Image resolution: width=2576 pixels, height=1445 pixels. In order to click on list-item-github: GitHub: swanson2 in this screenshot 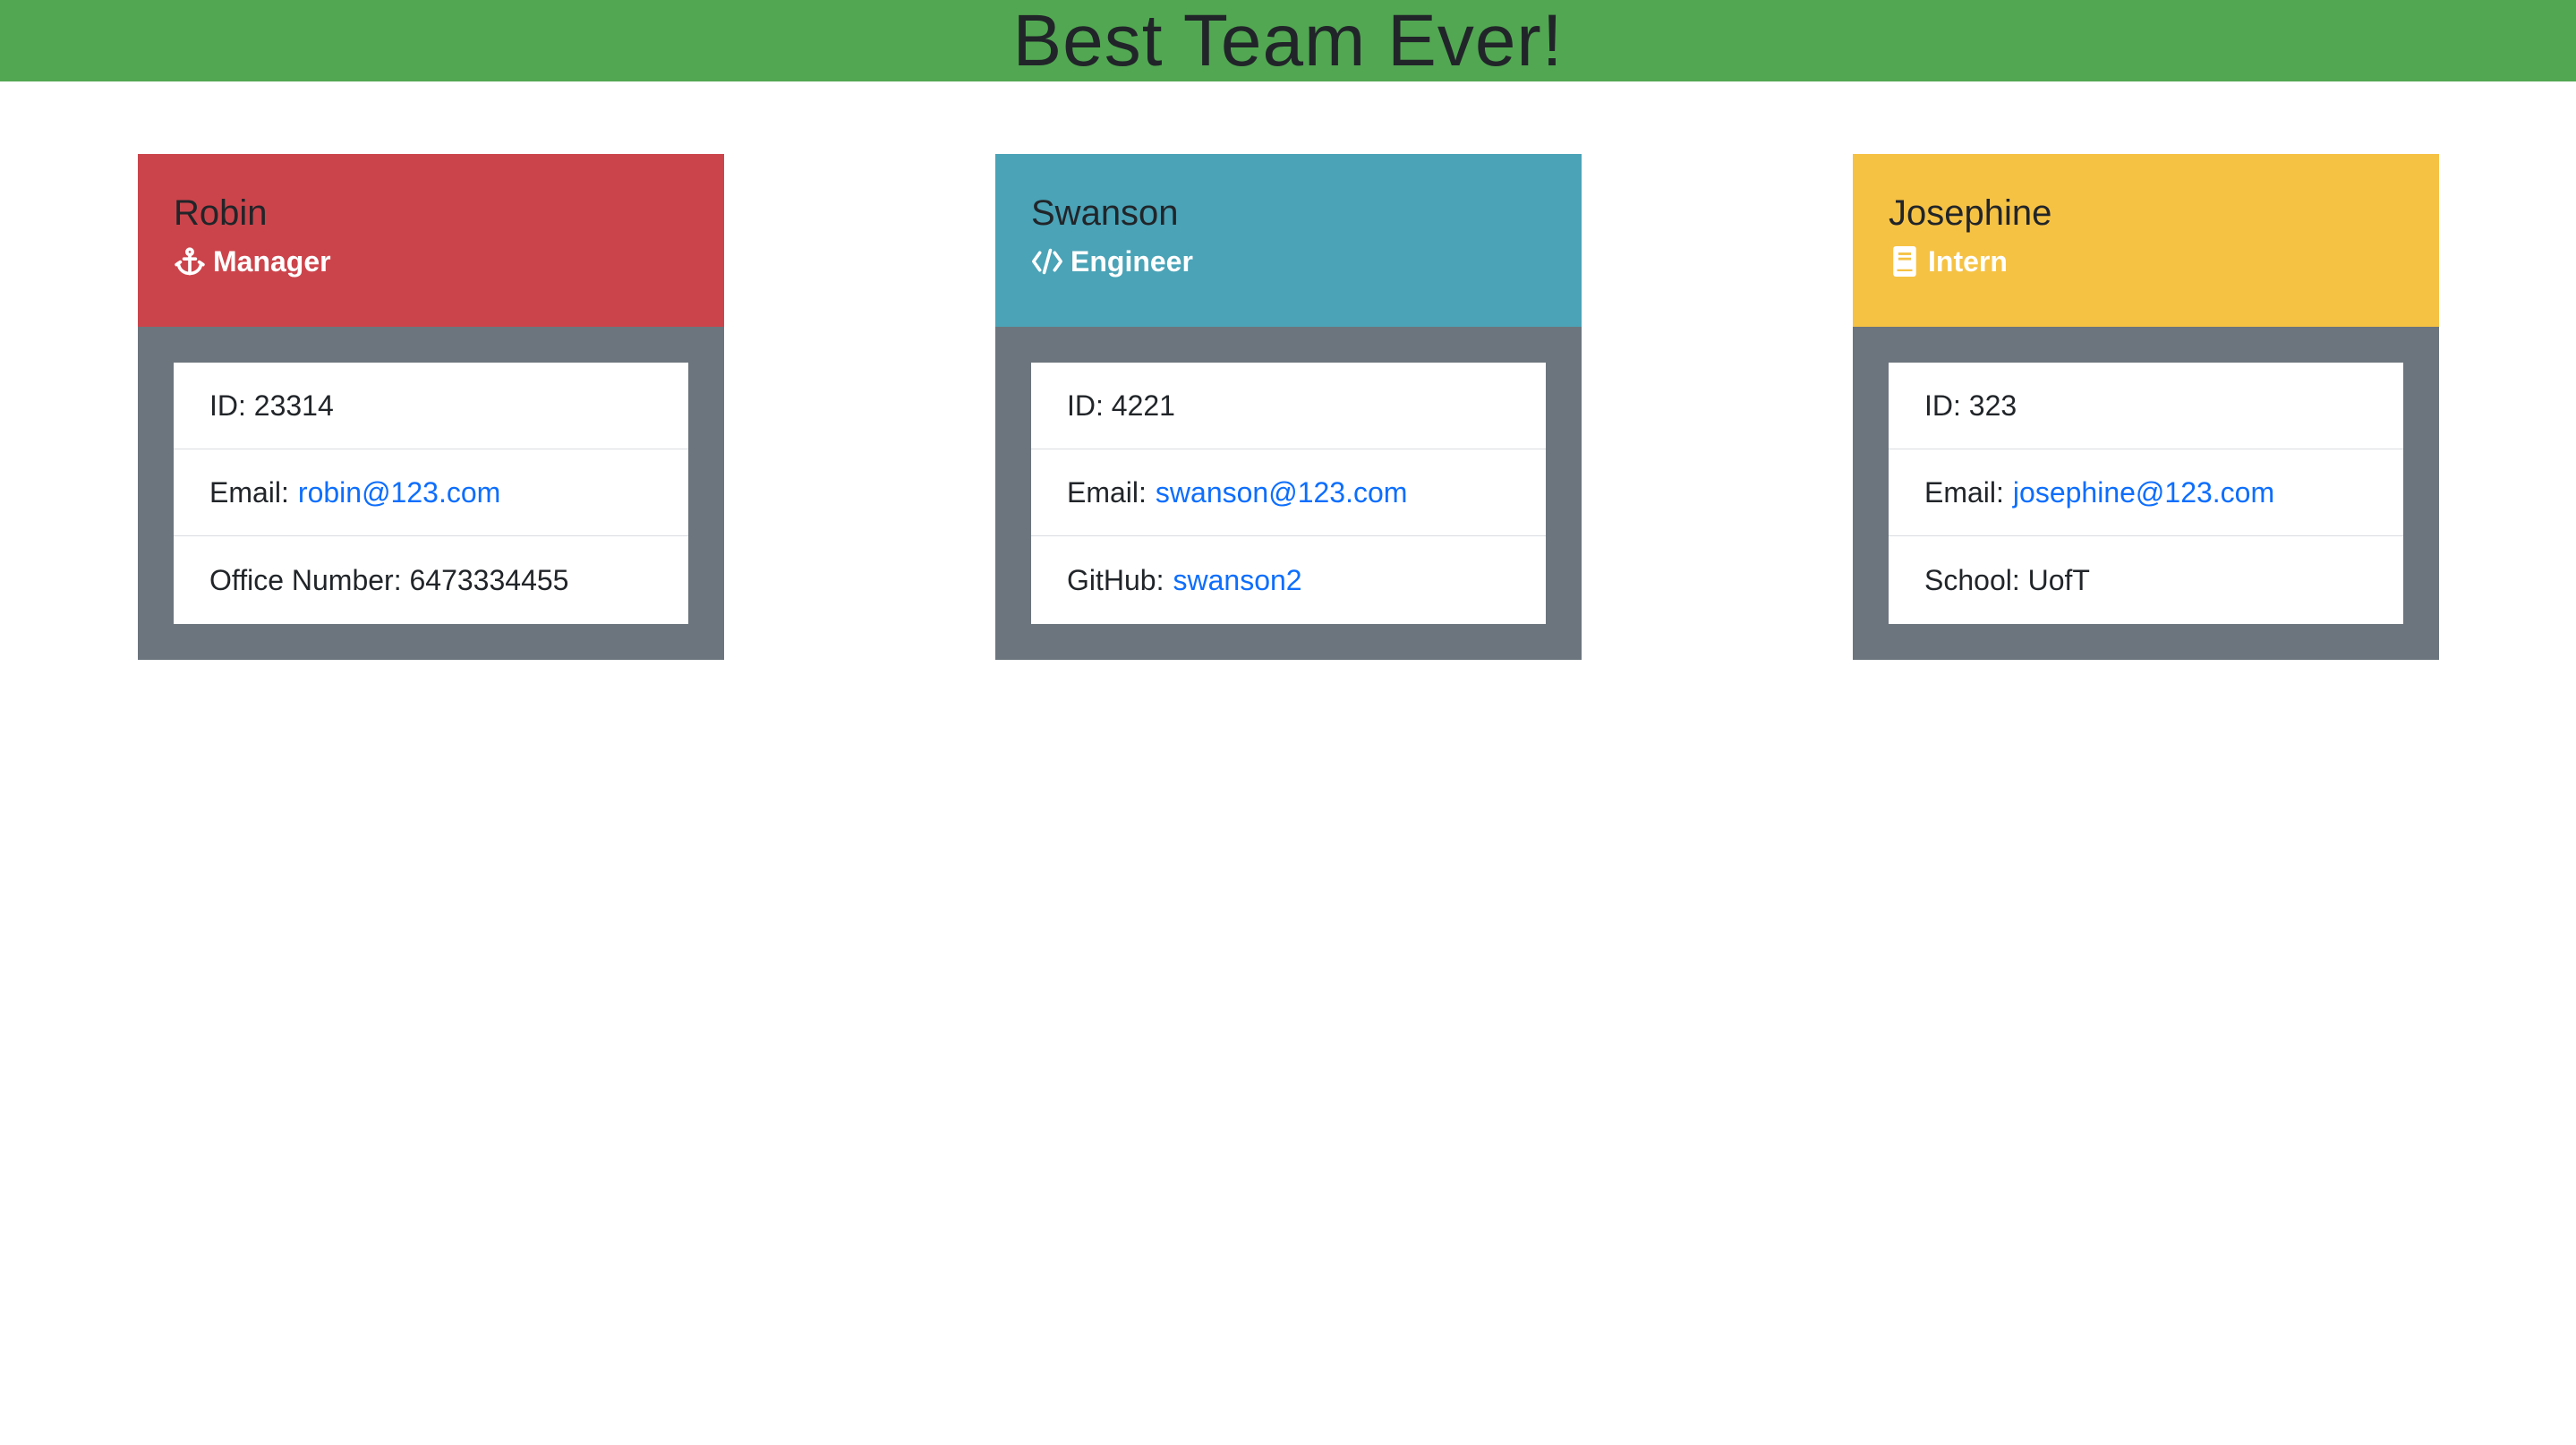, I will do `click(1288, 580)`.